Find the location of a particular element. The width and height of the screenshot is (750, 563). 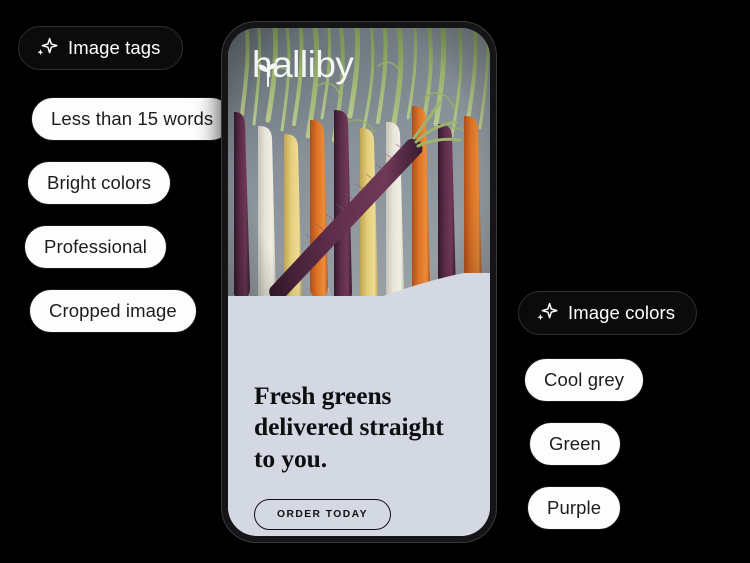

image-colors-header: Image colors is located at coordinates (608, 313).